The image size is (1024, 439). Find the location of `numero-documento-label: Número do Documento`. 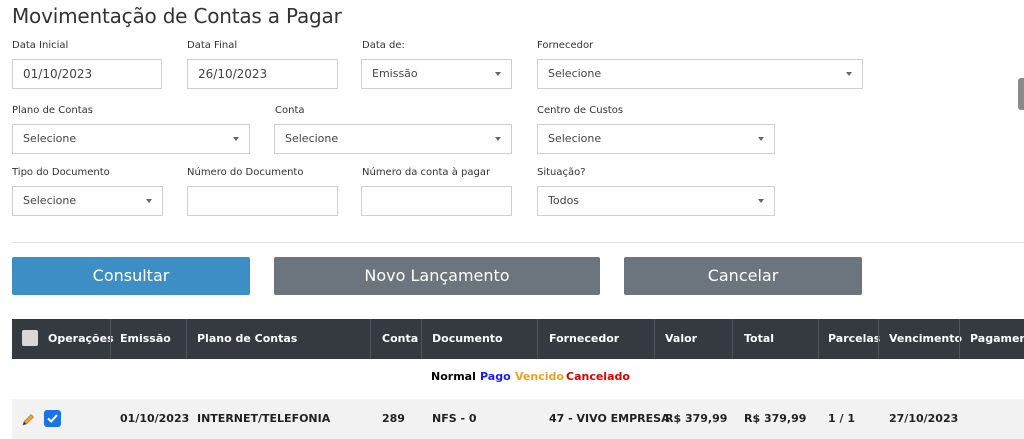

numero-documento-label: Número do Documento is located at coordinates (245, 172).